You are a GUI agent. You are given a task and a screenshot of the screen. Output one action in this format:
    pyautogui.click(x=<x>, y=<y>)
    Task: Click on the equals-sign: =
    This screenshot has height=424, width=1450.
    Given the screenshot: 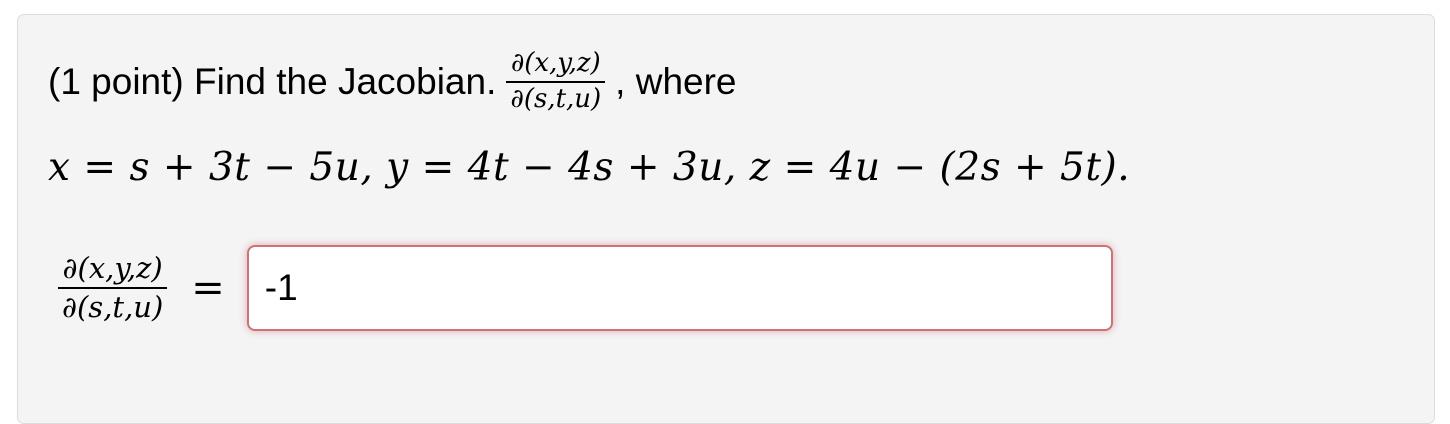 What is the action you would take?
    pyautogui.click(x=208, y=288)
    